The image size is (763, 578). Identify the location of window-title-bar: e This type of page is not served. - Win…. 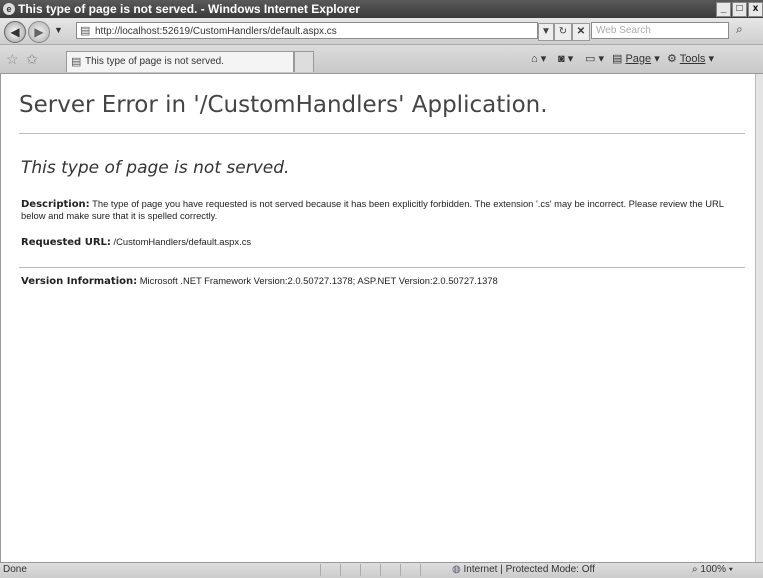
(381, 9).